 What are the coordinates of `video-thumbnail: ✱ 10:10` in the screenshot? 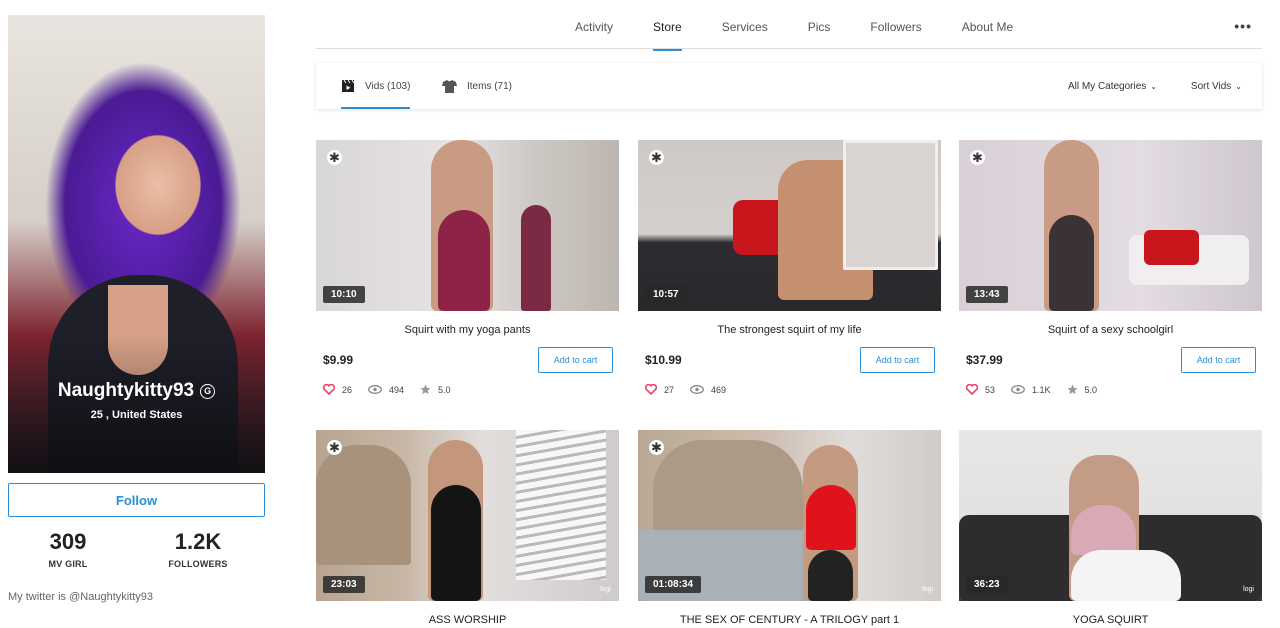 It's located at (467, 225).